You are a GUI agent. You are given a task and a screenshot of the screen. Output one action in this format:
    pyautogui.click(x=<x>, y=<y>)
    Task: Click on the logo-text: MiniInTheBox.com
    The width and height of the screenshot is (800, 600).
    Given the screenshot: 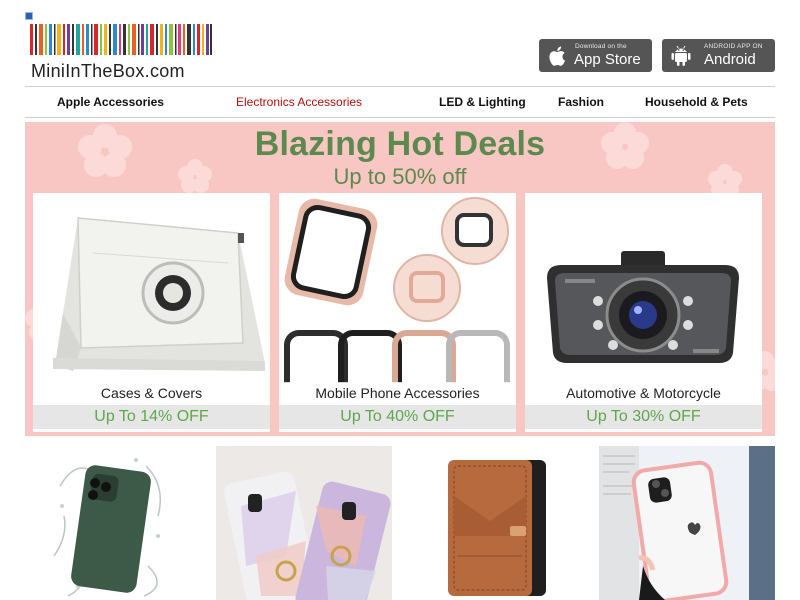 What is the action you would take?
    pyautogui.click(x=108, y=71)
    